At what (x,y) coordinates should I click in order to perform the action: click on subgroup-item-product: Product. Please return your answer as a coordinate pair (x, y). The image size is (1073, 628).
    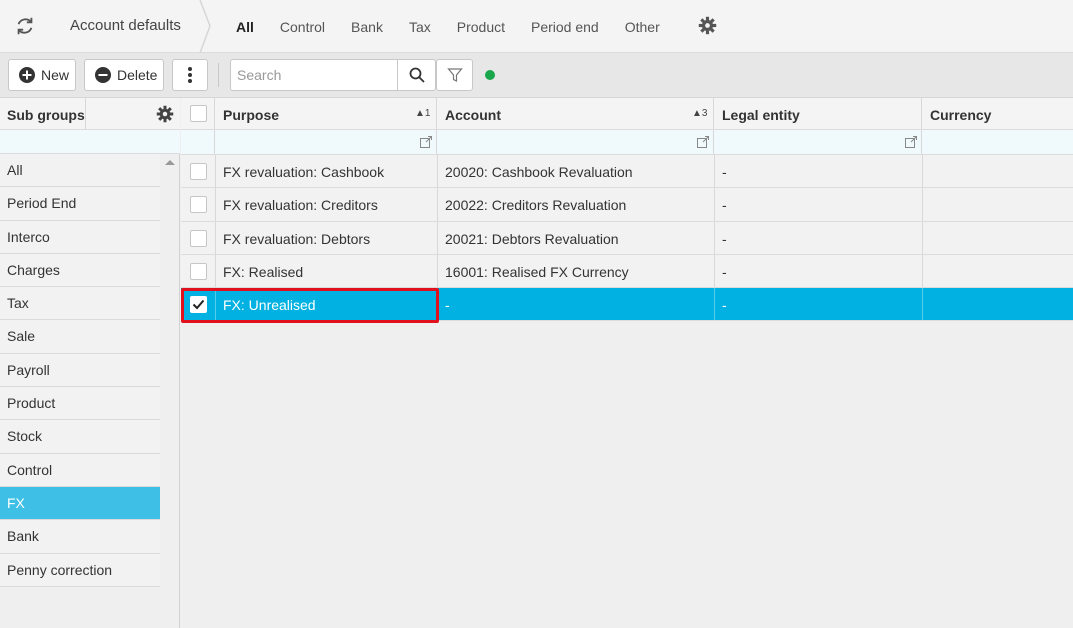
    Looking at the image, I should click on (80, 404).